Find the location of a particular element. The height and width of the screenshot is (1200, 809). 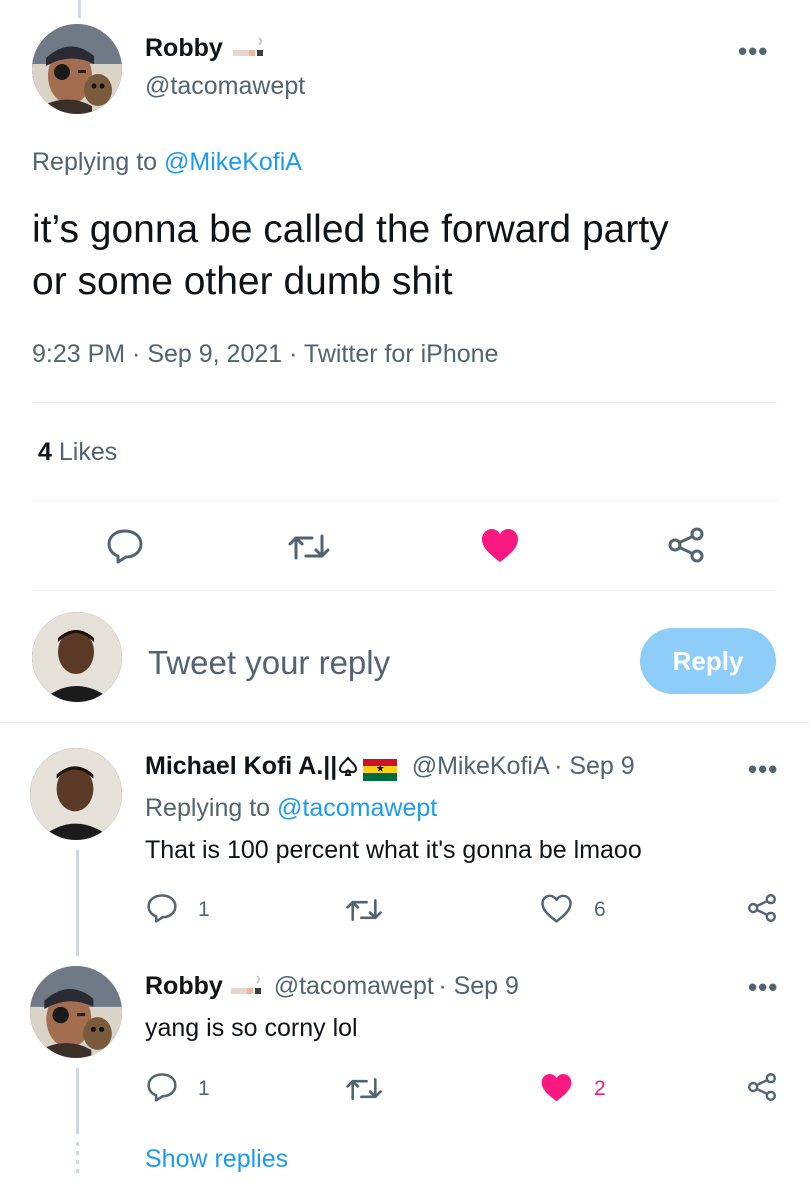

replying-to: Replying to @tacomawept is located at coordinates (291, 808).